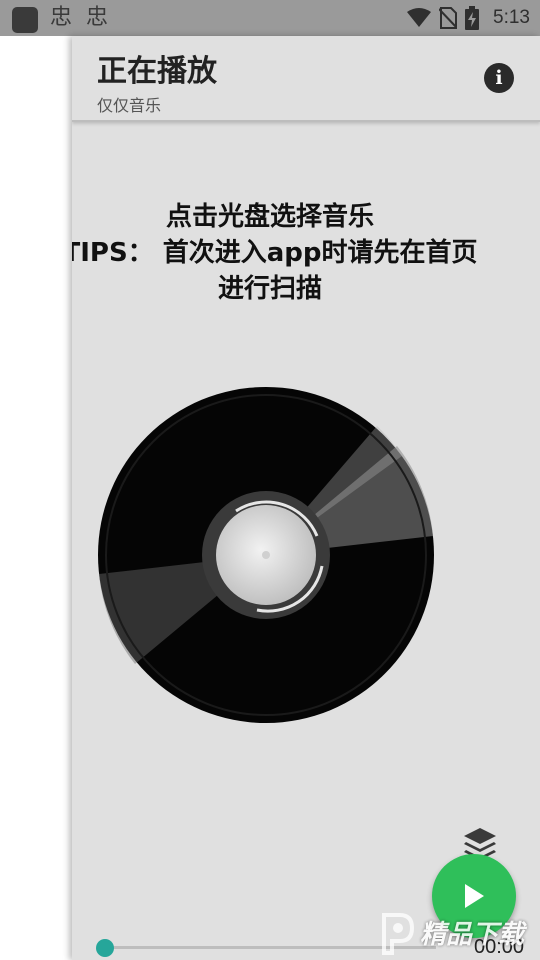  I want to click on page-subtitle: 仅仅音乐, so click(129, 105).